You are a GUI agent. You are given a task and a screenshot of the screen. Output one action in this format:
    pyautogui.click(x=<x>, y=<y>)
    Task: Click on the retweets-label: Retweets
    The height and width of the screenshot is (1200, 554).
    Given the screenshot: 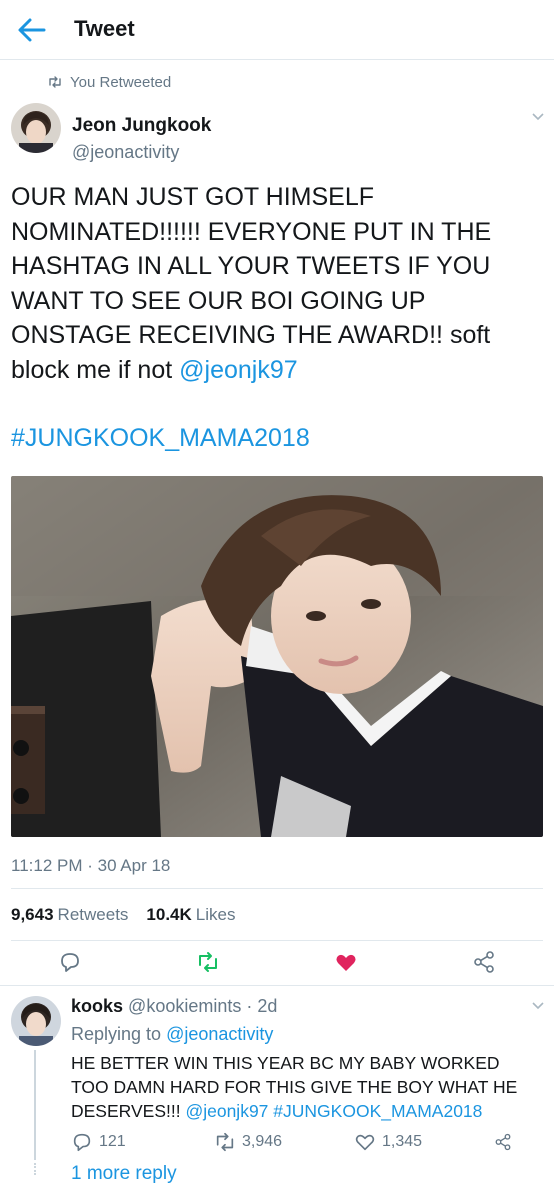 What is the action you would take?
    pyautogui.click(x=93, y=915)
    